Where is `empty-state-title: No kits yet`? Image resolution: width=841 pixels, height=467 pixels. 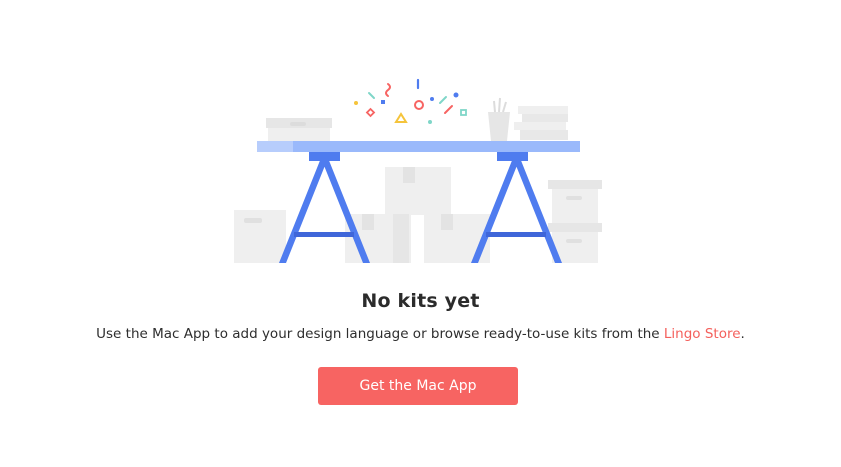 empty-state-title: No kits yet is located at coordinates (420, 301).